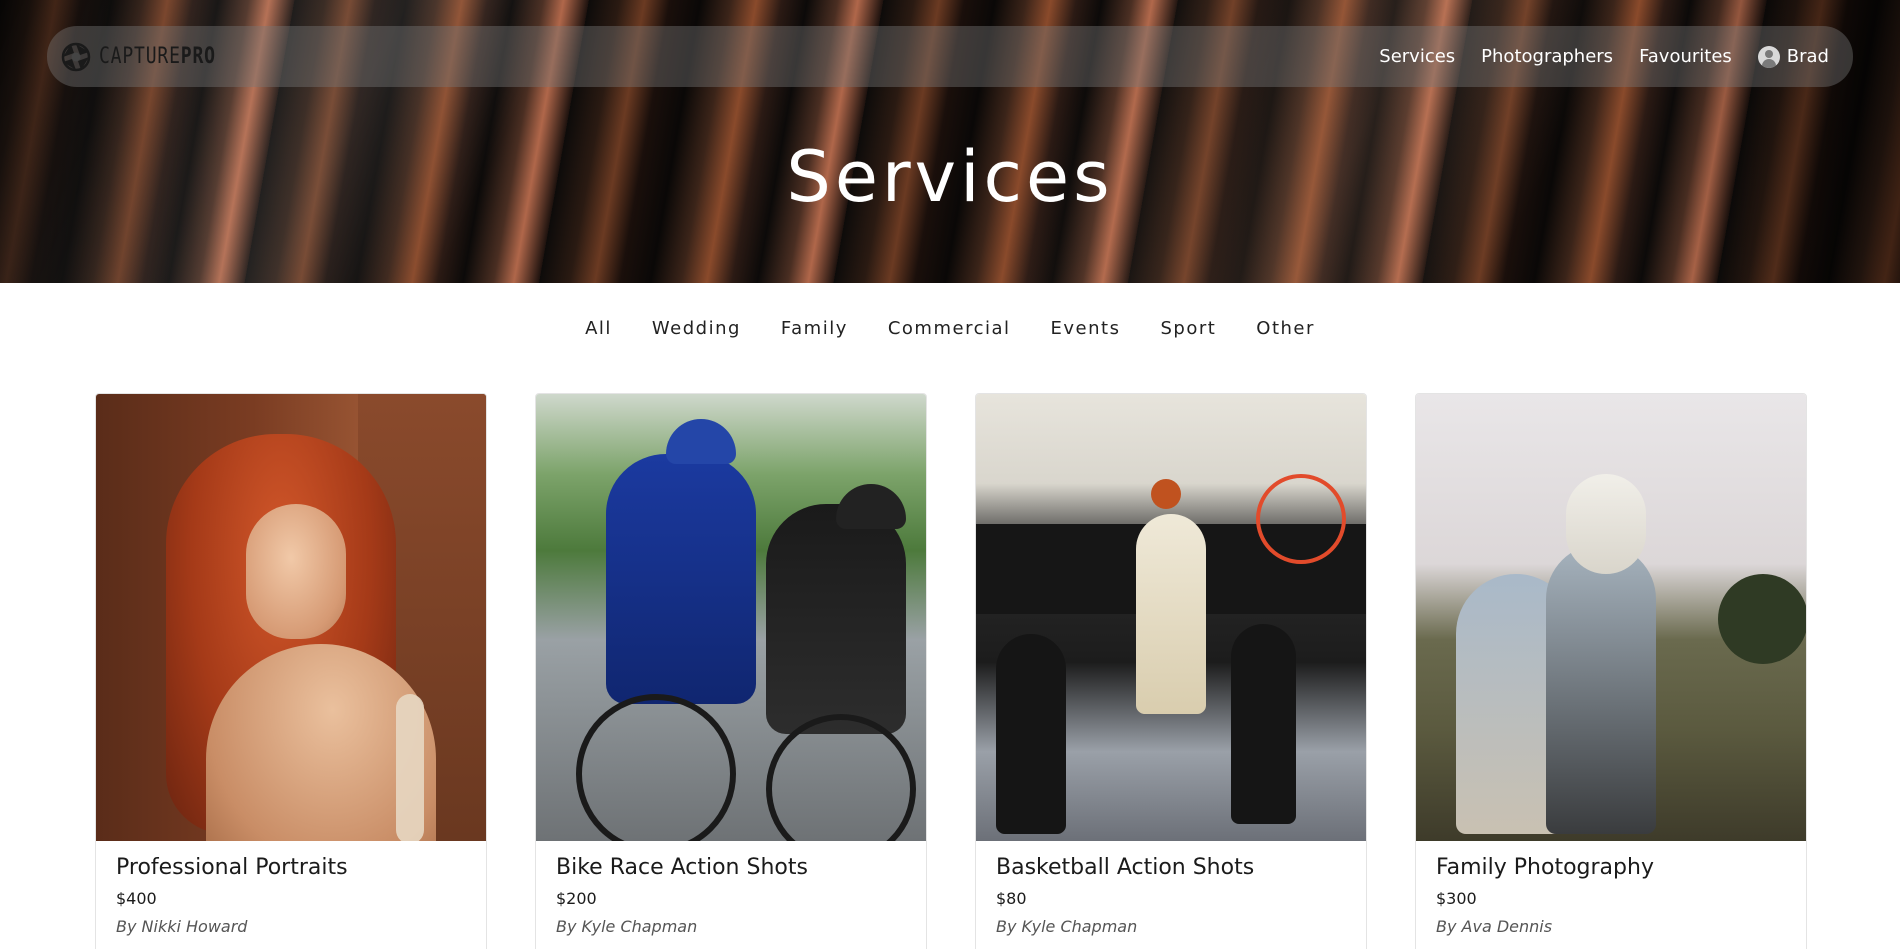 Image resolution: width=1900 pixels, height=949 pixels. I want to click on card-price: $400, so click(136, 898).